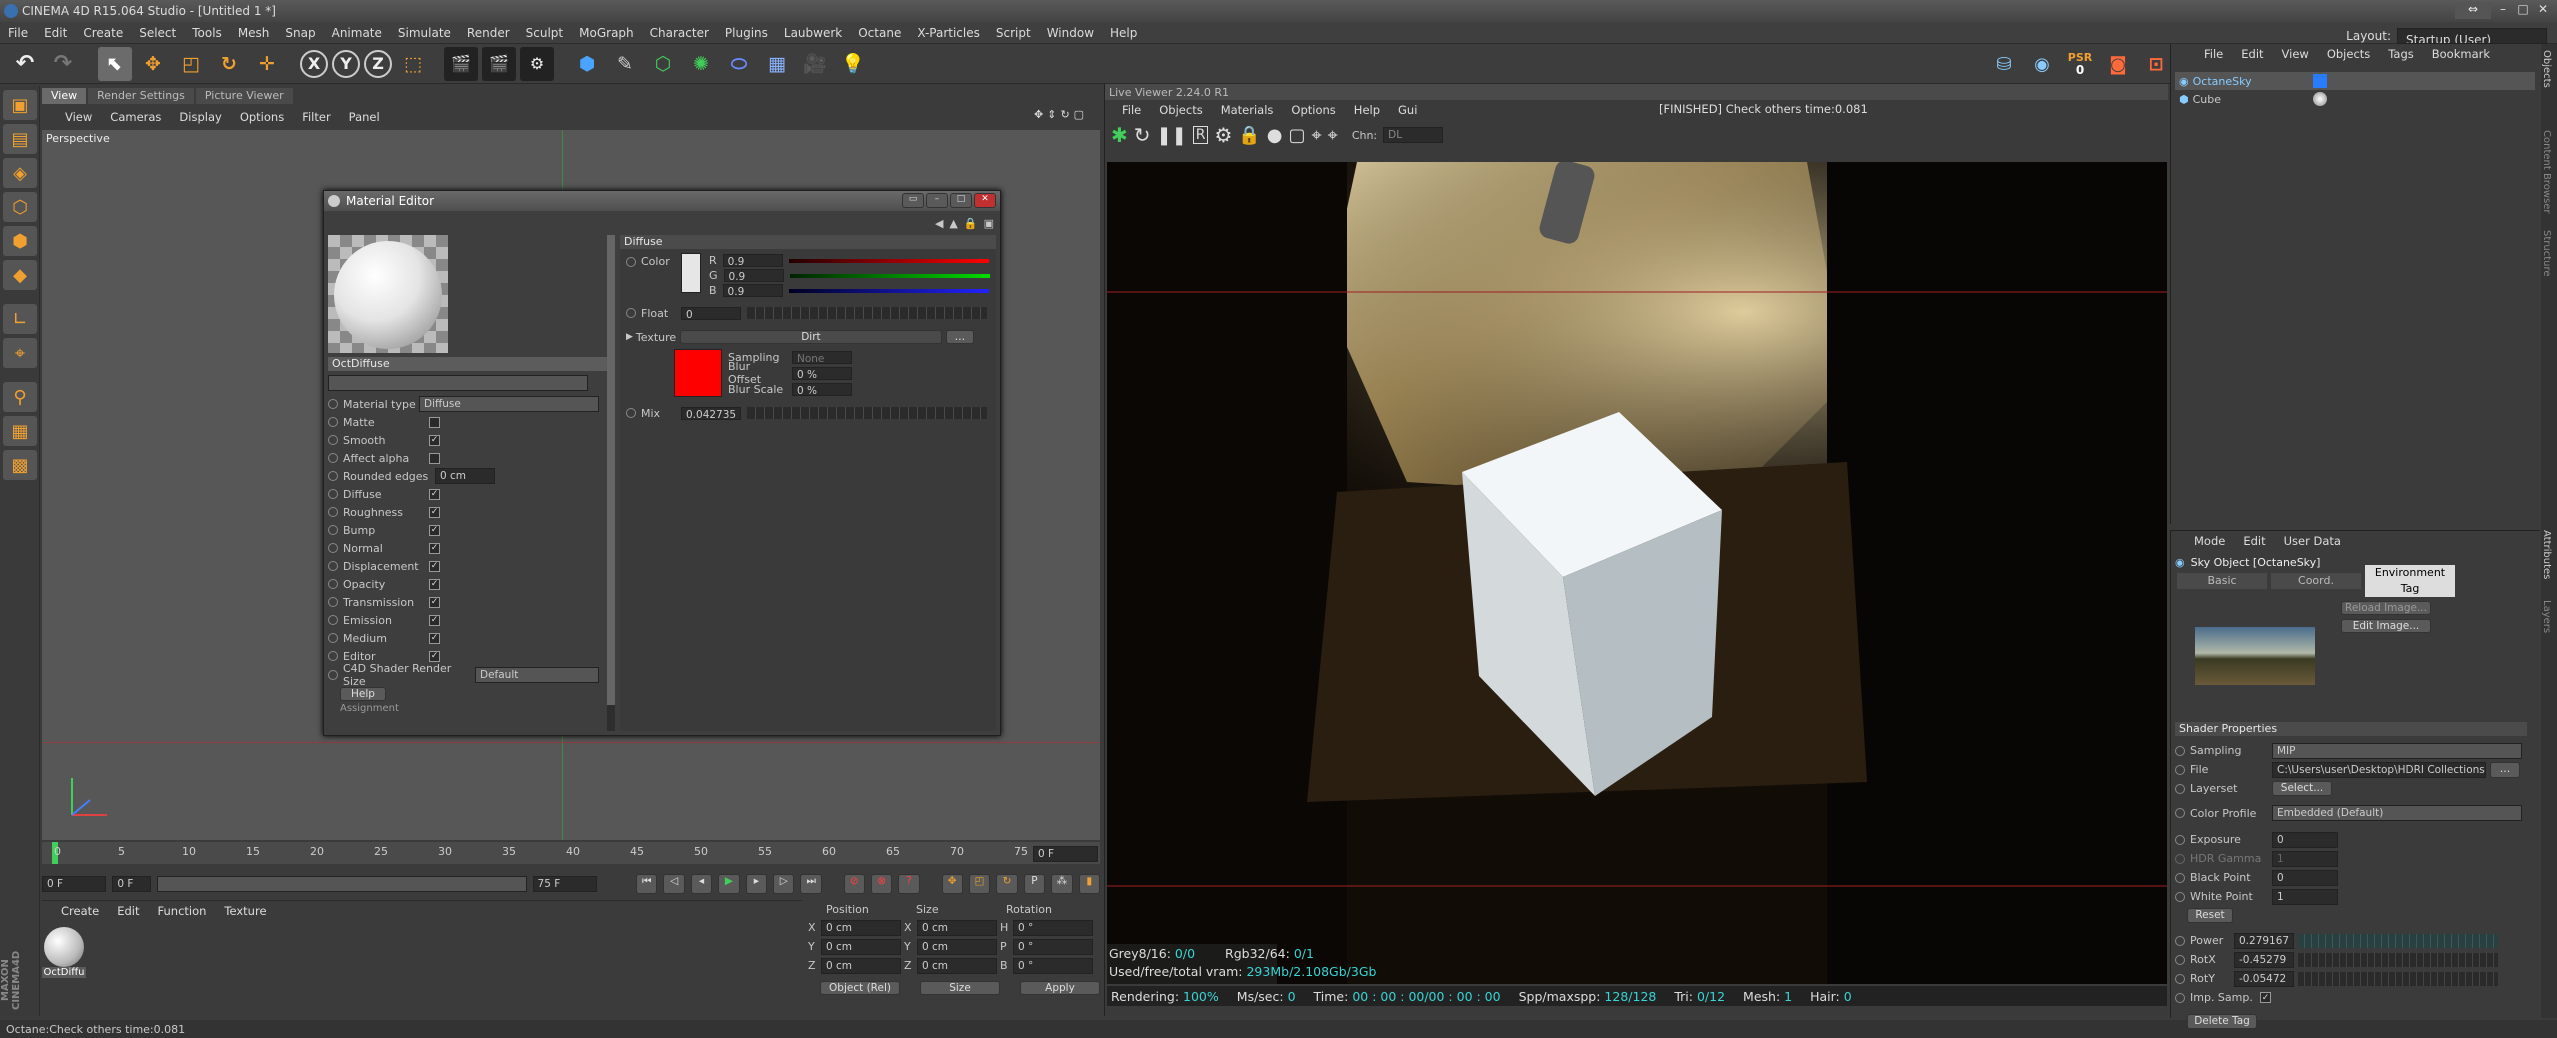 The height and width of the screenshot is (1038, 2557). Describe the element at coordinates (1079, 114) in the screenshot. I see `toggle-view-icon: ▢` at that location.